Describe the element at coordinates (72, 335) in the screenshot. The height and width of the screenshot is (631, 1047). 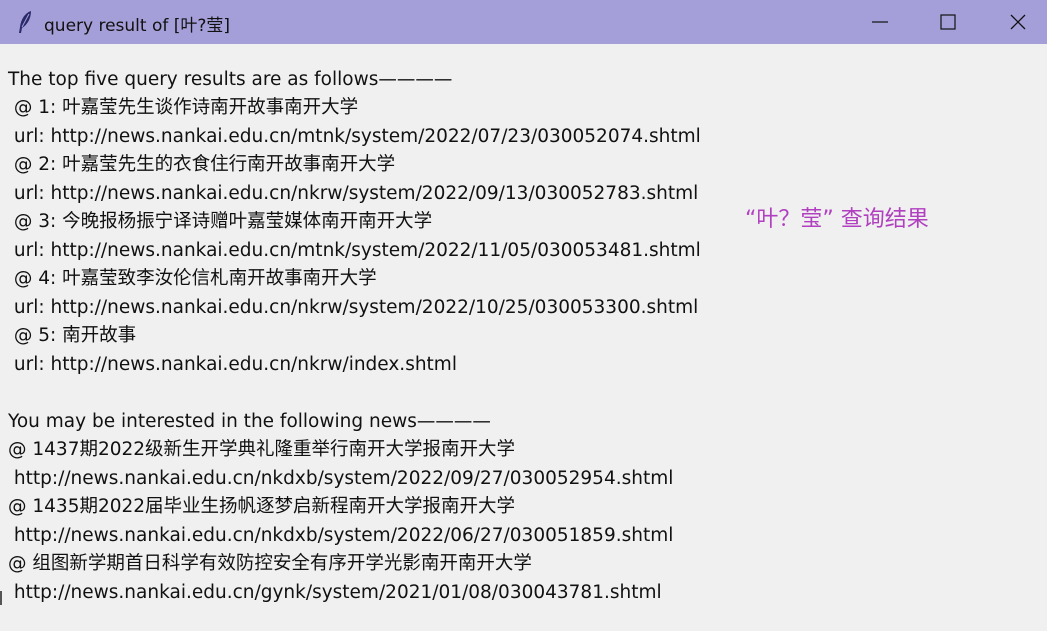
I see `query-result-title: @ 5: 南开故事` at that location.